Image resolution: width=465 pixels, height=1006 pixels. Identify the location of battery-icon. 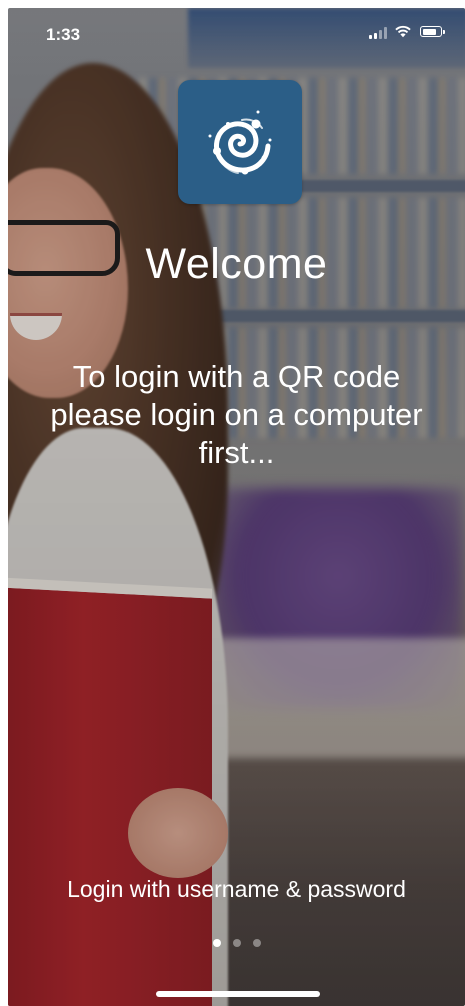
(432, 31).